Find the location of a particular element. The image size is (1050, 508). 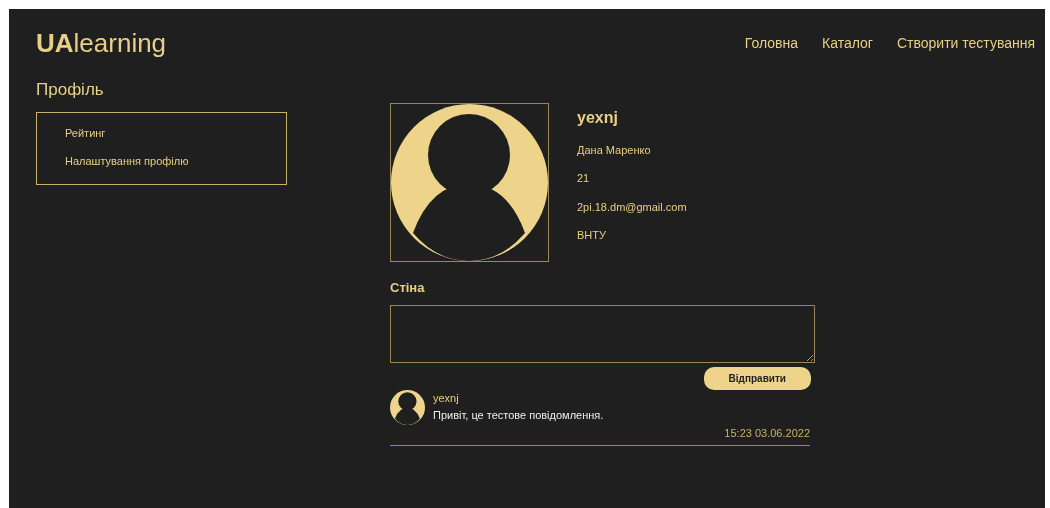

post-author: yexnj is located at coordinates (446, 398).